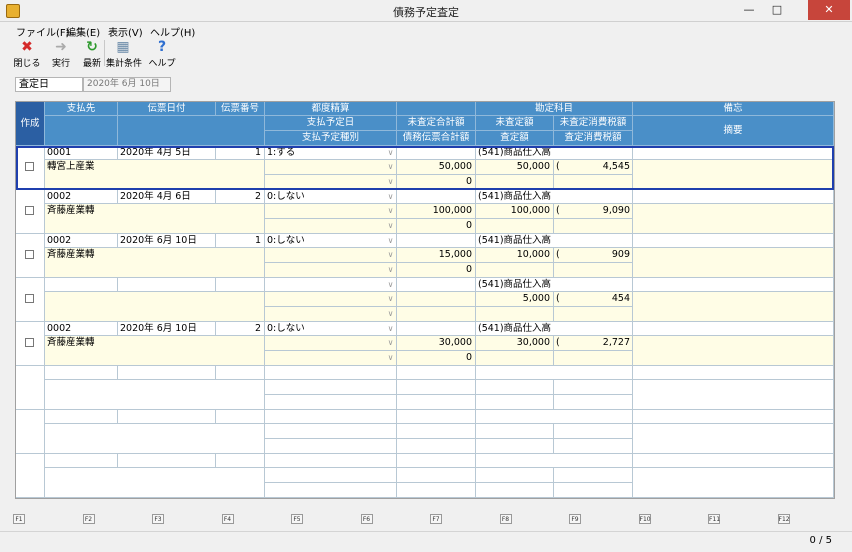 This screenshot has height=552, width=852. Describe the element at coordinates (19, 519) in the screenshot. I see `function-key-f1: F1` at that location.